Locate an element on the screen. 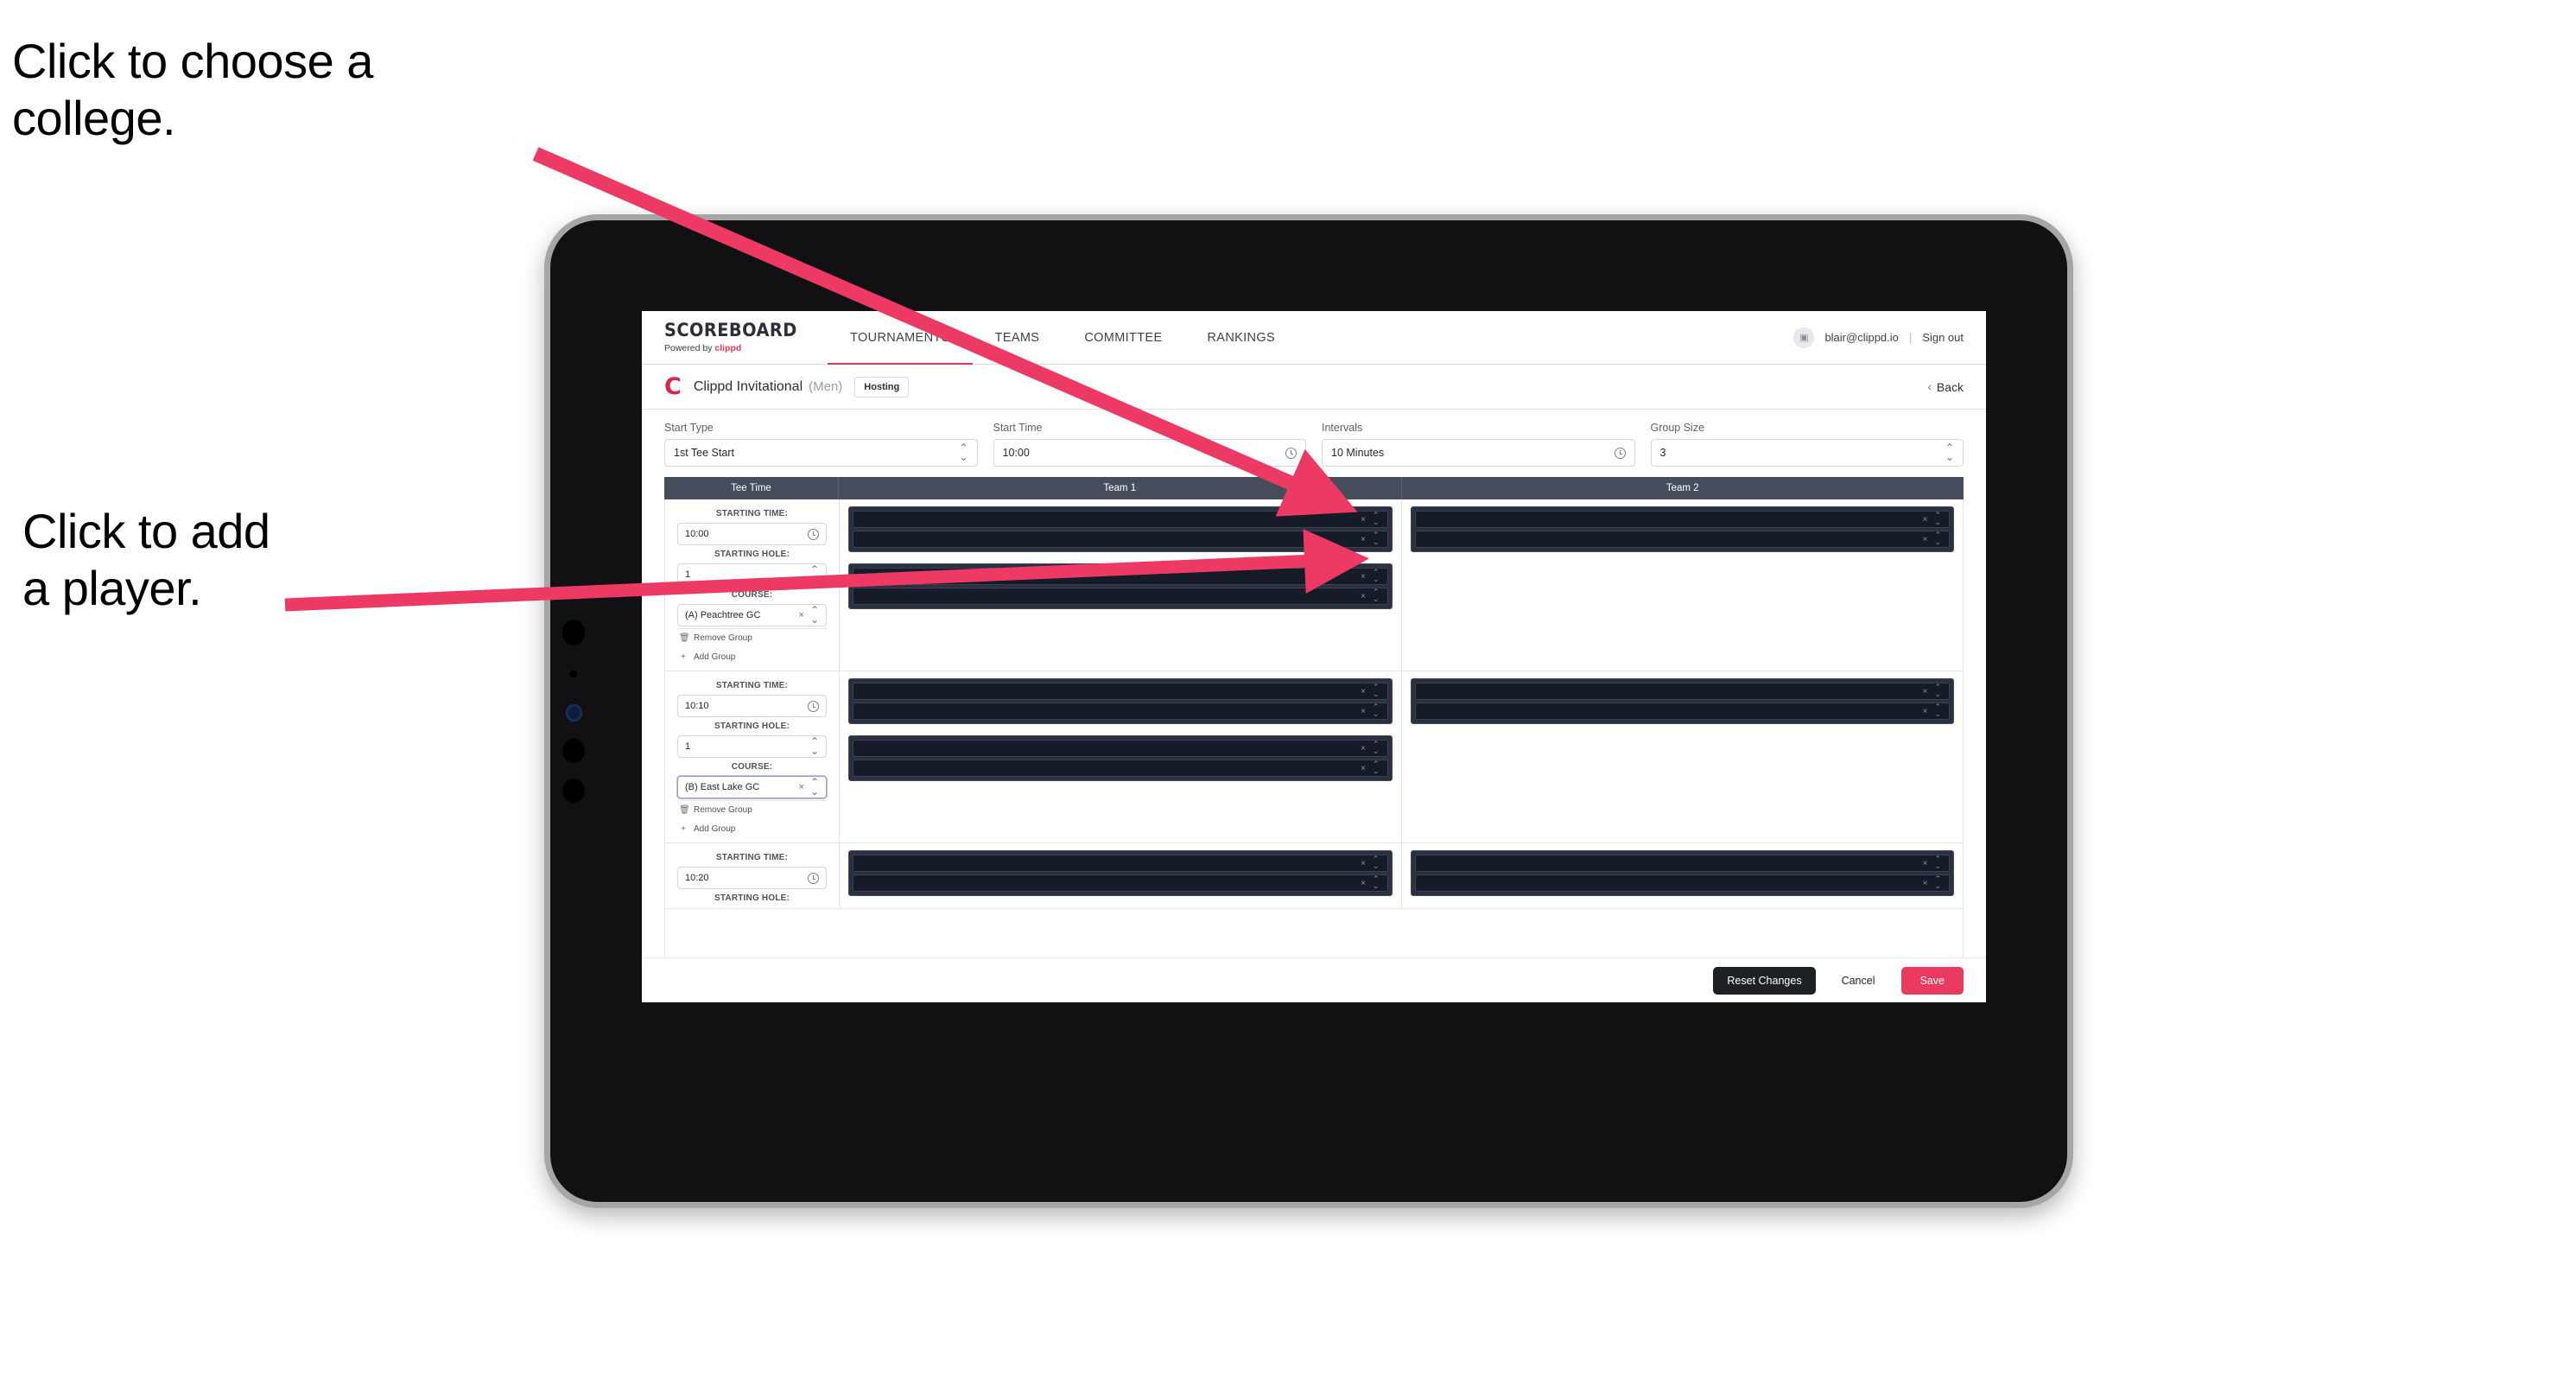  logo-sub-prefix: Powered by is located at coordinates (689, 348).